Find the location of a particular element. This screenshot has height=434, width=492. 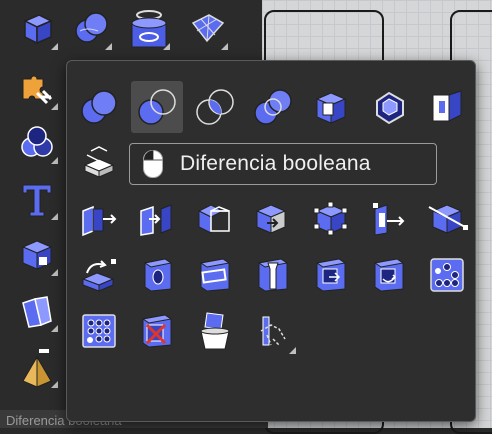

move-hole-icon is located at coordinates (331, 275).